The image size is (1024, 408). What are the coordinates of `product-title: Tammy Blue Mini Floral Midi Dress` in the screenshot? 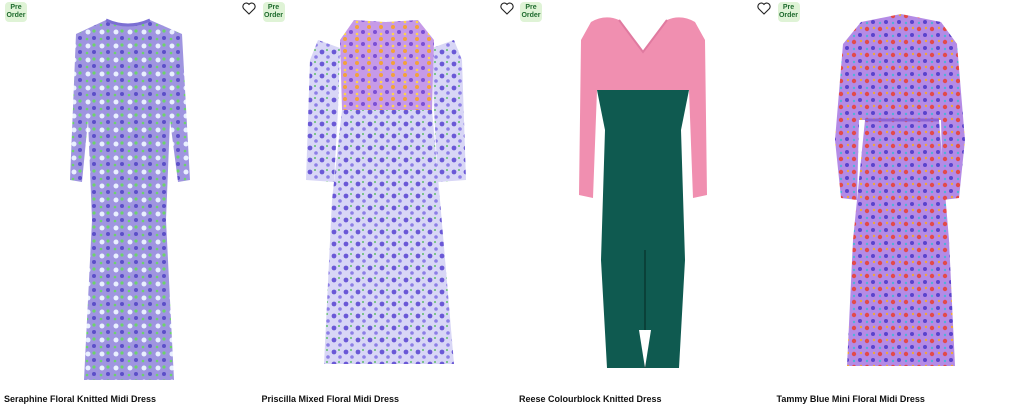 It's located at (851, 399).